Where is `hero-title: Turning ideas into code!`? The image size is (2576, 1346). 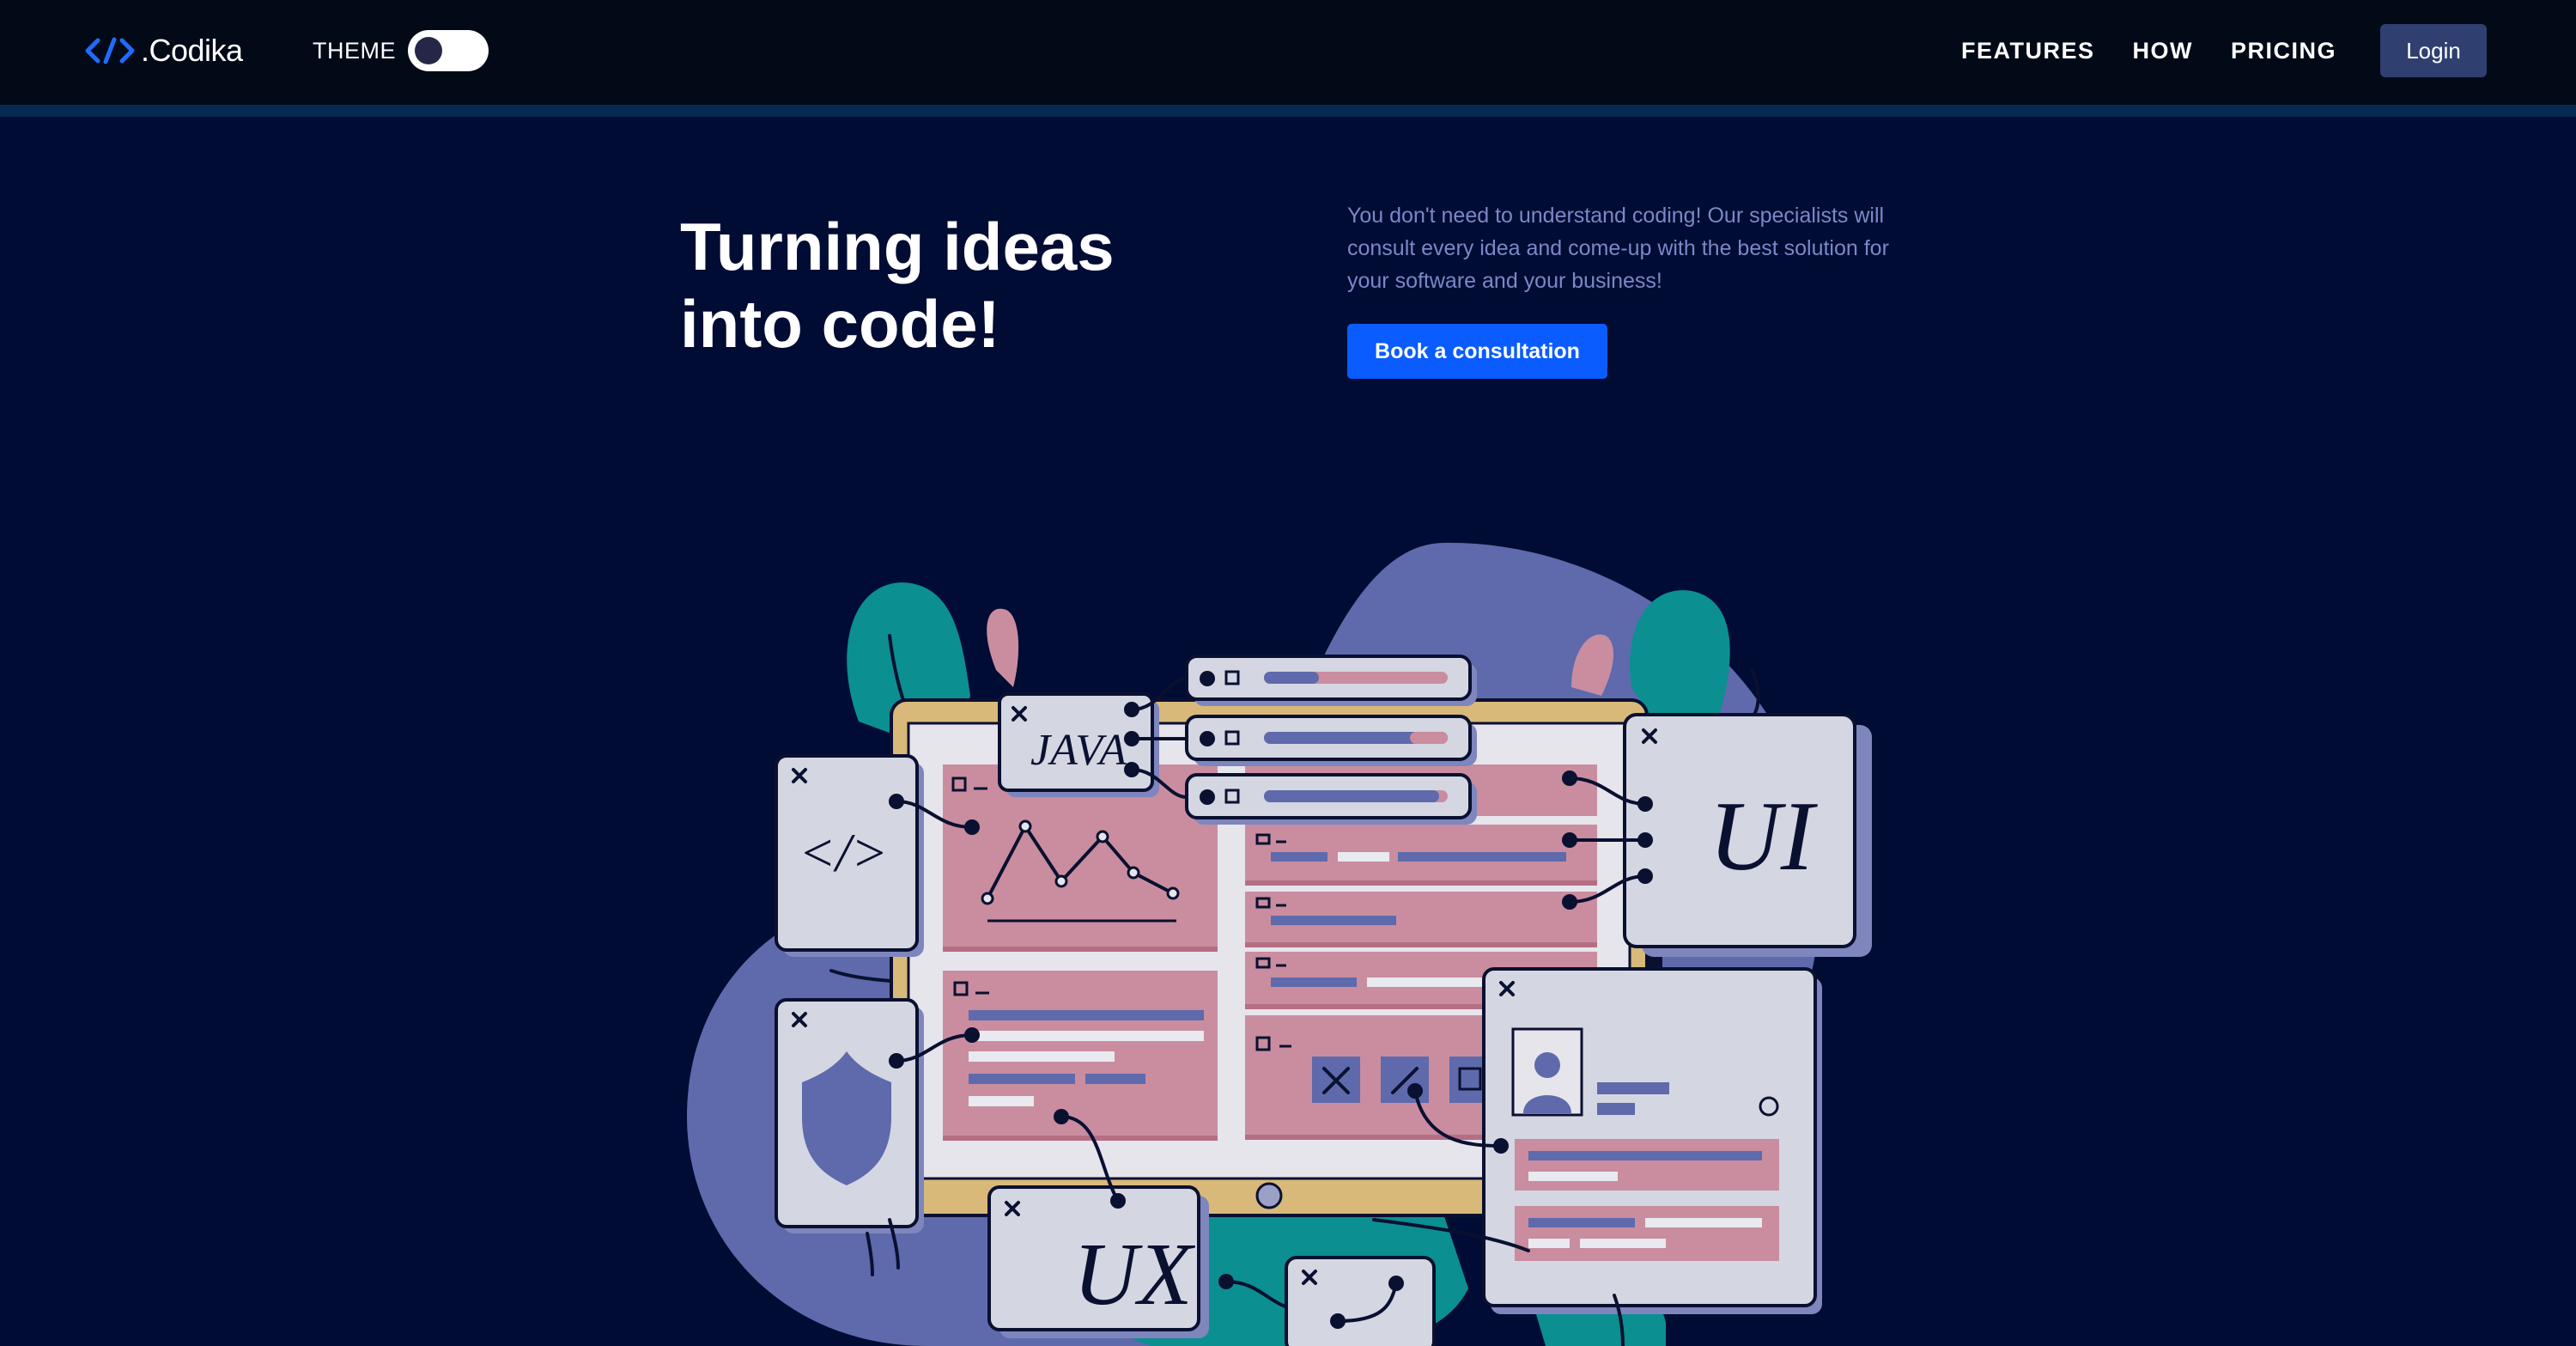
hero-title: Turning ideas into code! is located at coordinates (937, 285).